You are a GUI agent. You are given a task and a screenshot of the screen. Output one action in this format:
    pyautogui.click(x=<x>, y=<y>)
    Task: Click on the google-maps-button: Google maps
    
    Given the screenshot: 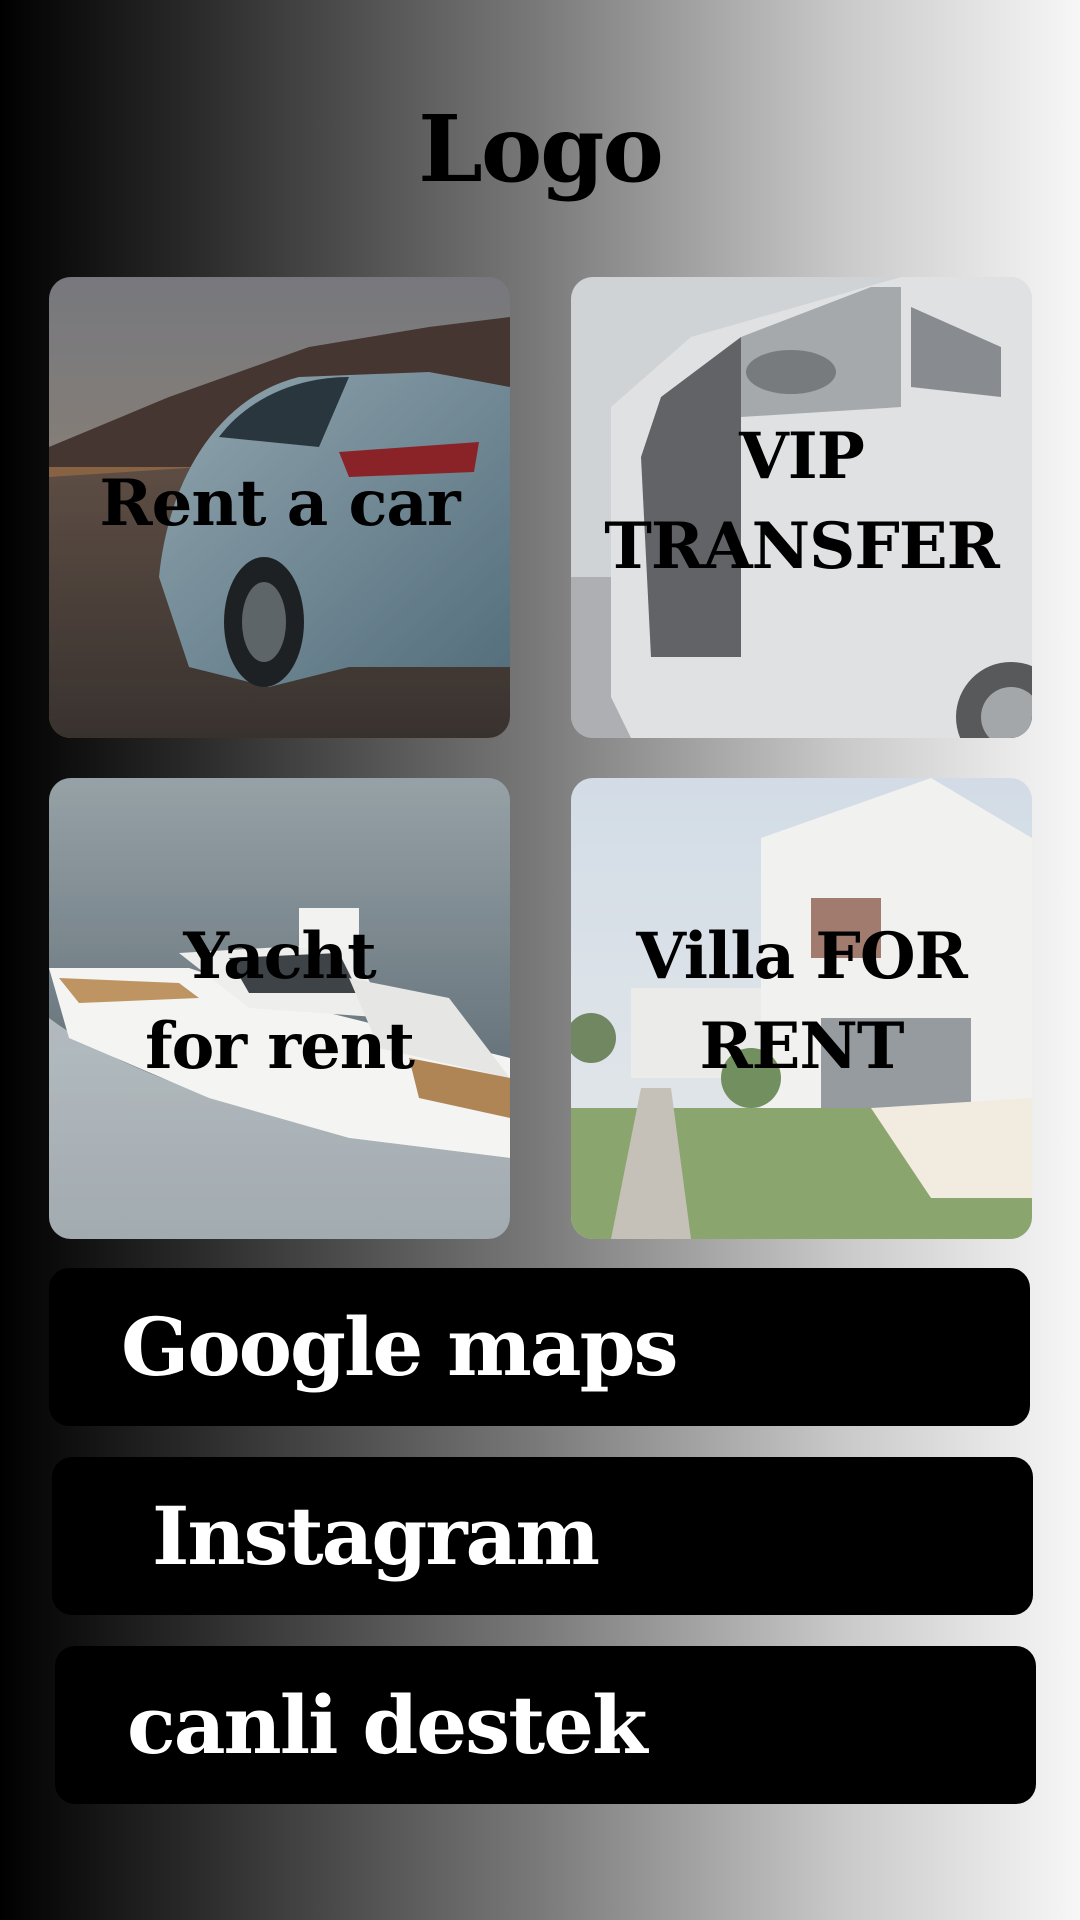 What is the action you would take?
    pyautogui.click(x=539, y=1347)
    